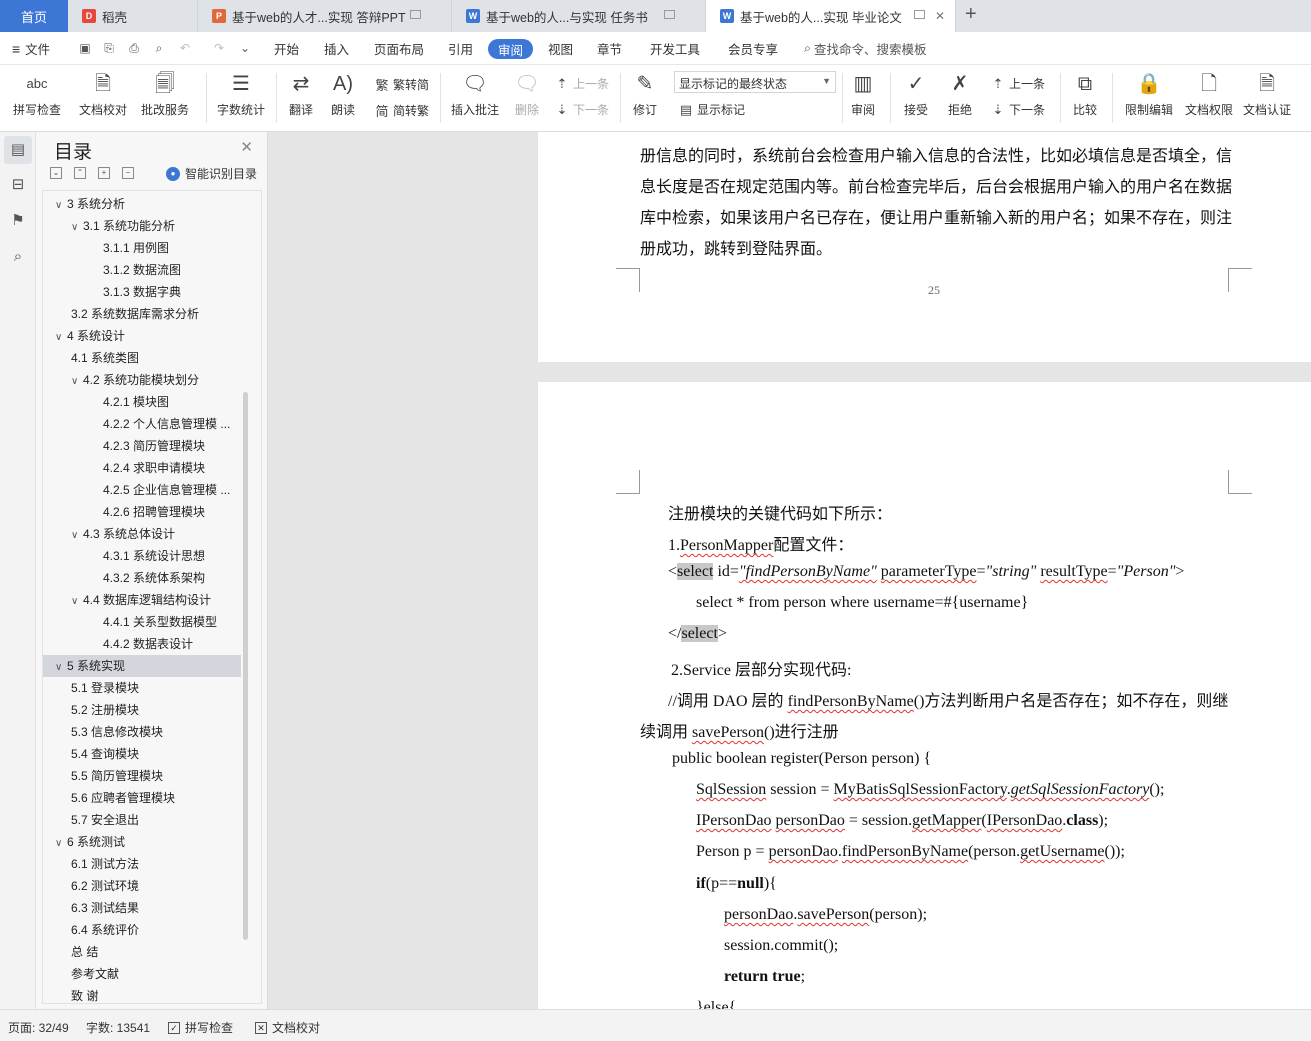 The width and height of the screenshot is (1311, 1041). I want to click on toc-item: ∨ 4 系统设计, so click(142, 336).